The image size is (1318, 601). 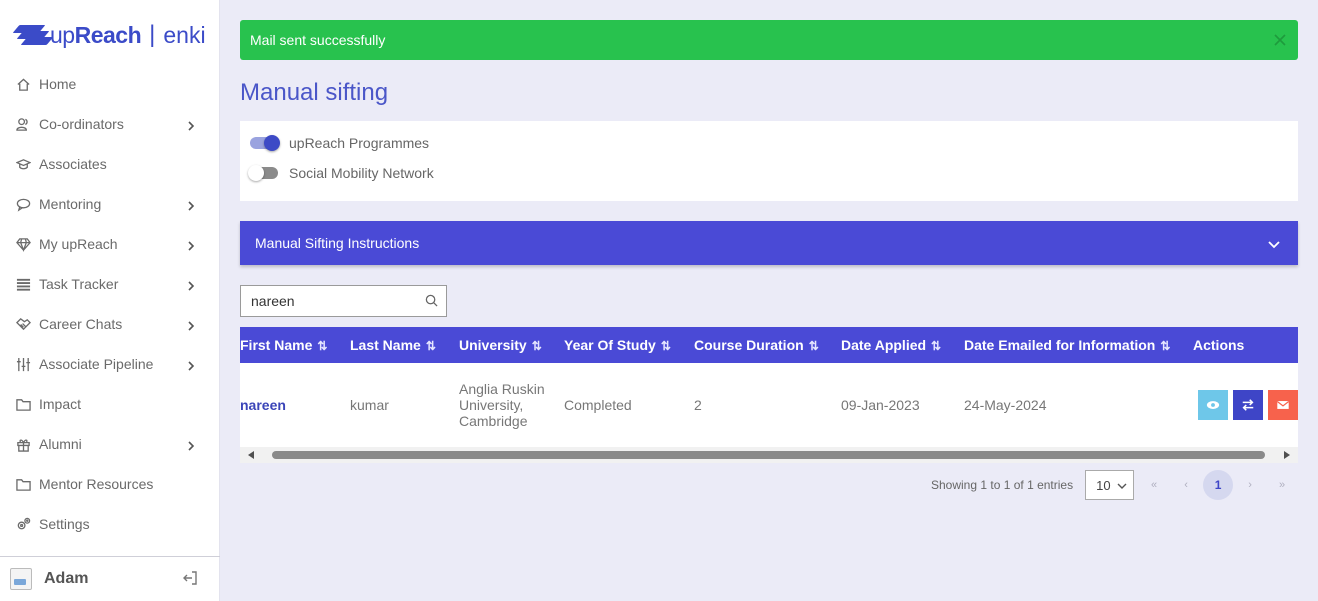 I want to click on handshake-icon, so click(x=23, y=324).